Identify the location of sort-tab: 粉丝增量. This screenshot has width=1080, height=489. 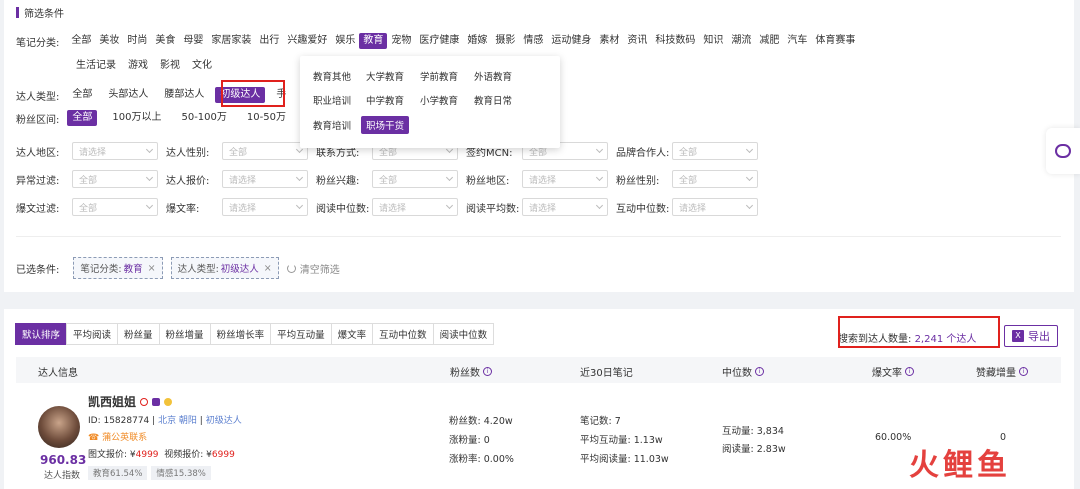
(184, 334).